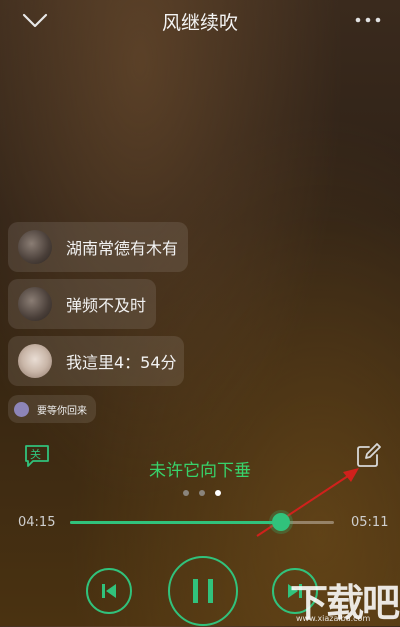 The image size is (400, 627). I want to click on current-time: 04:15, so click(37, 522).